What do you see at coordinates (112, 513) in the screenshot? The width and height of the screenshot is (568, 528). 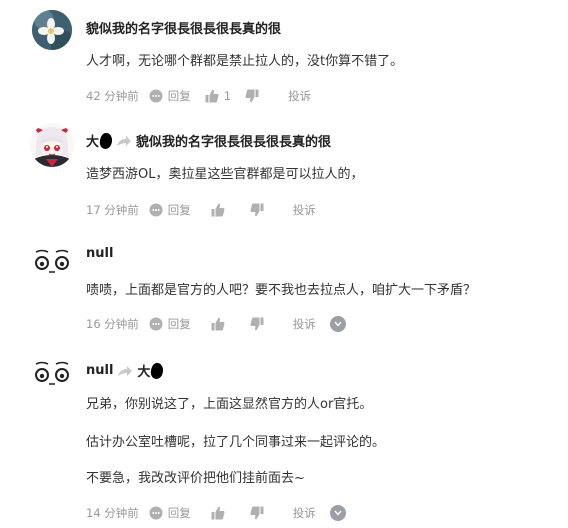 I see `timestamp: 14 分钟前` at bounding box center [112, 513].